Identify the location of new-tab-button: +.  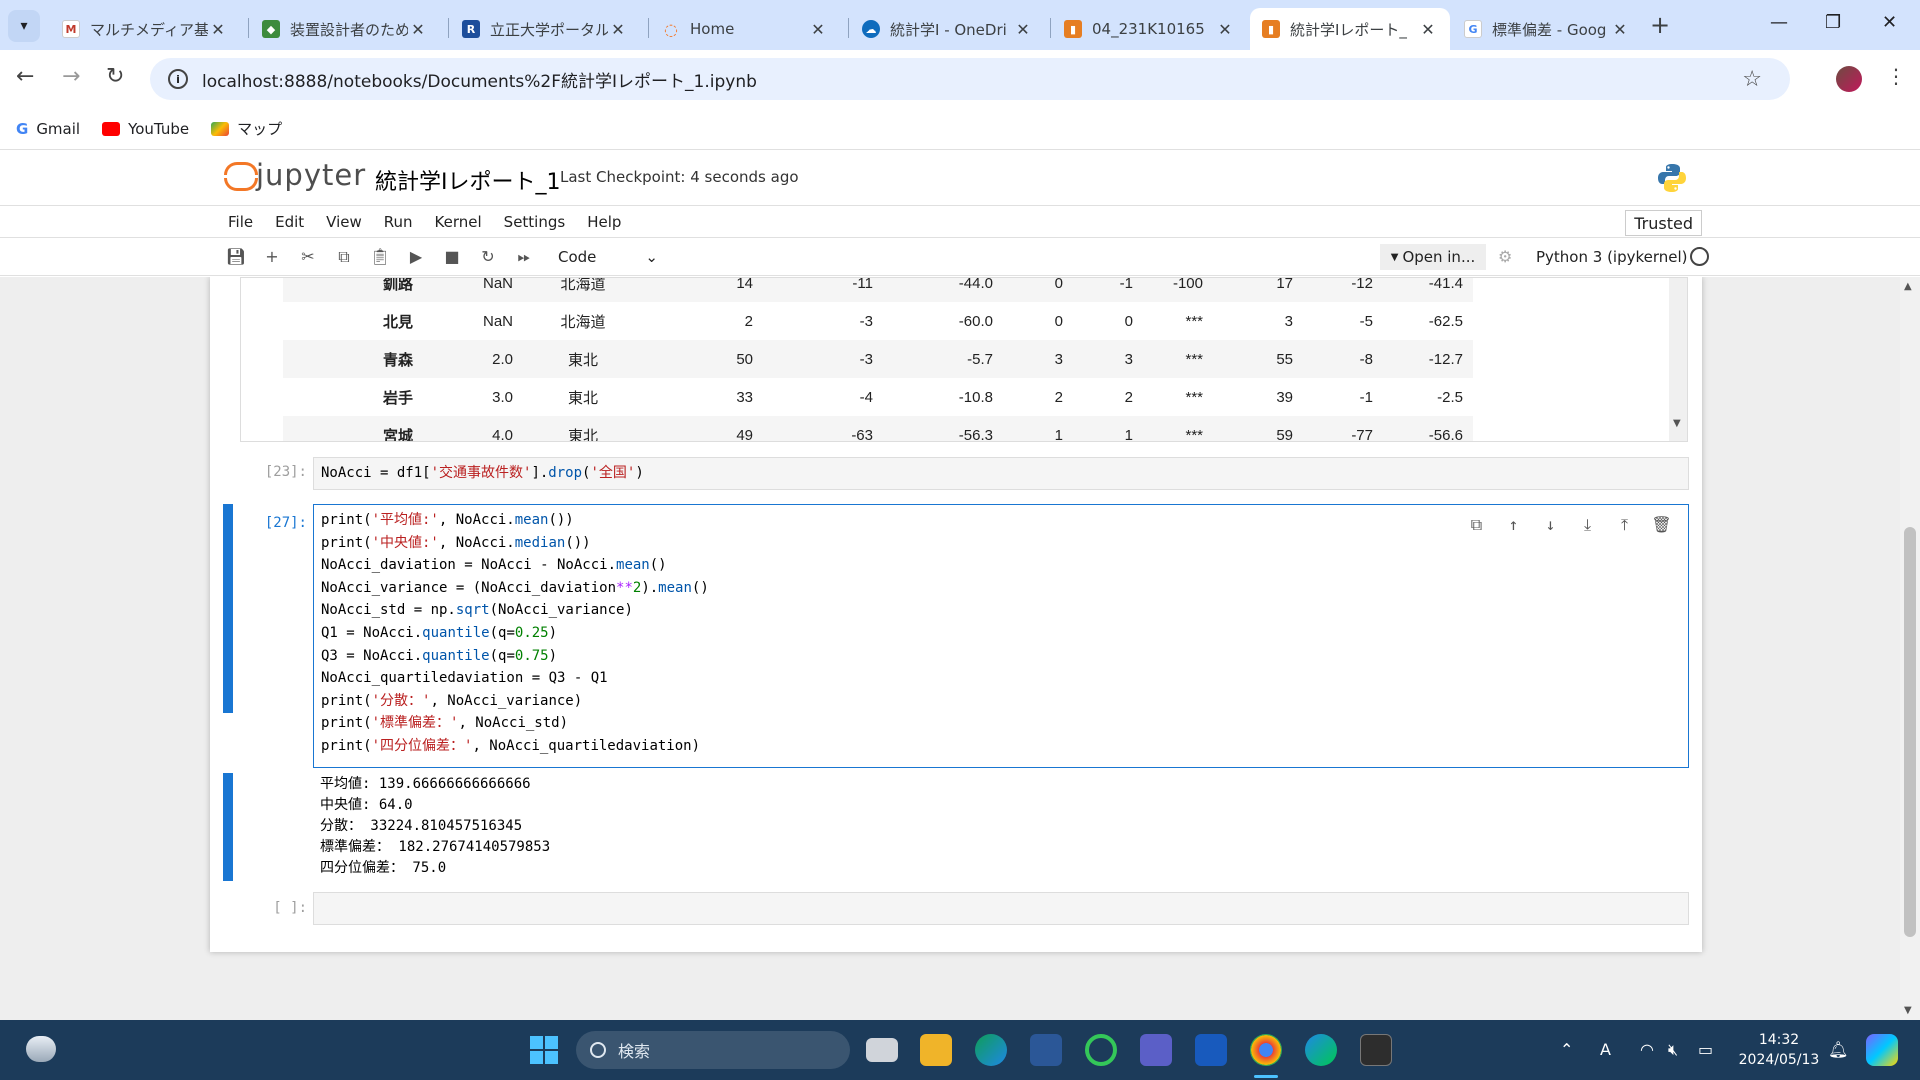
(1660, 25).